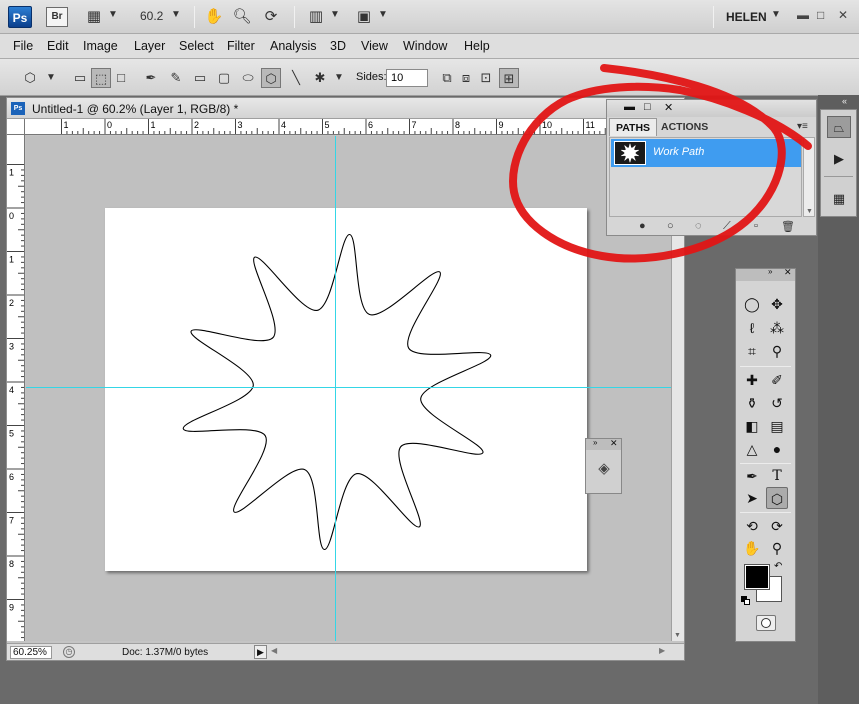 This screenshot has height=704, width=859. I want to click on move-tool-icon: ✥, so click(777, 304).